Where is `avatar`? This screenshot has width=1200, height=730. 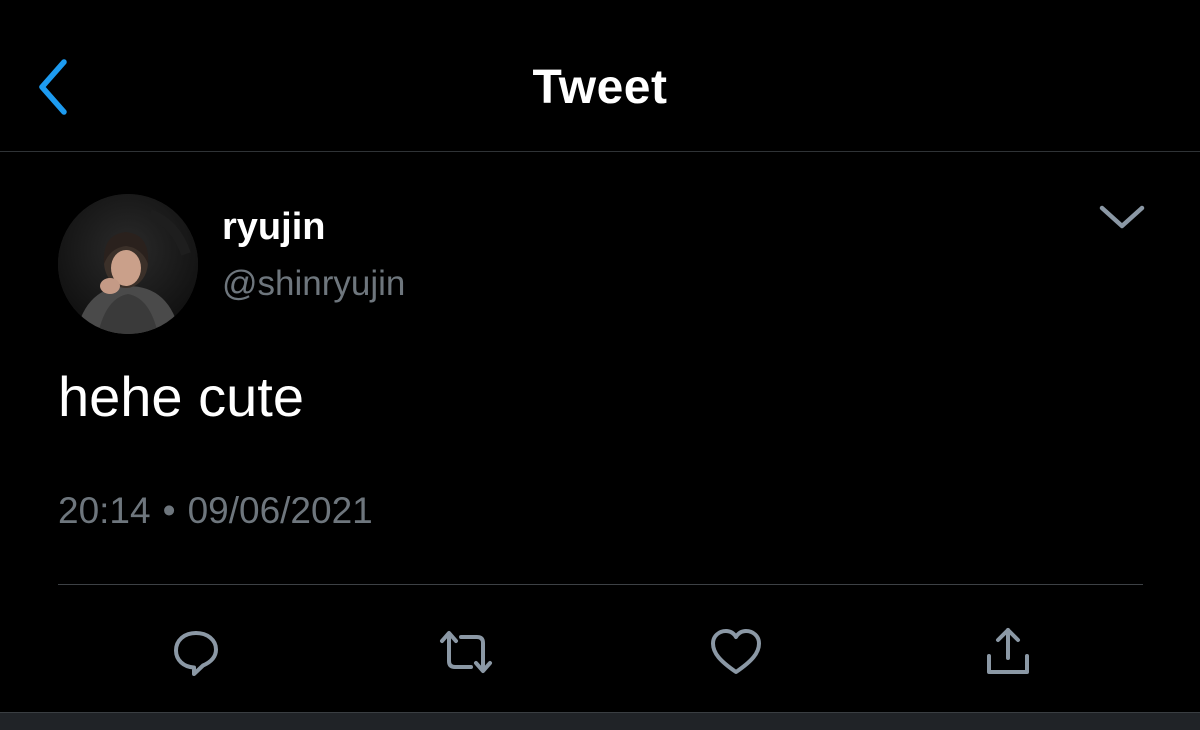
avatar is located at coordinates (128, 264).